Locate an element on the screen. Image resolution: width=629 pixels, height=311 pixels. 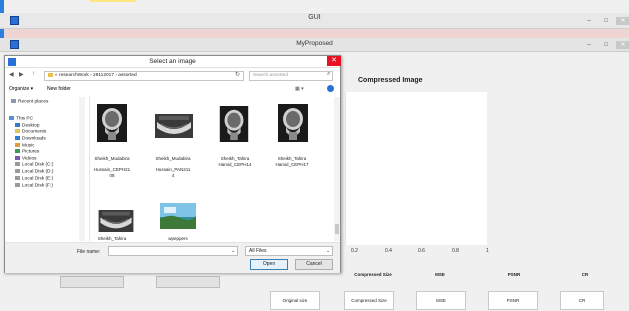
sidebar-item-label: Local Disk (D:) is located at coordinates (38, 172).